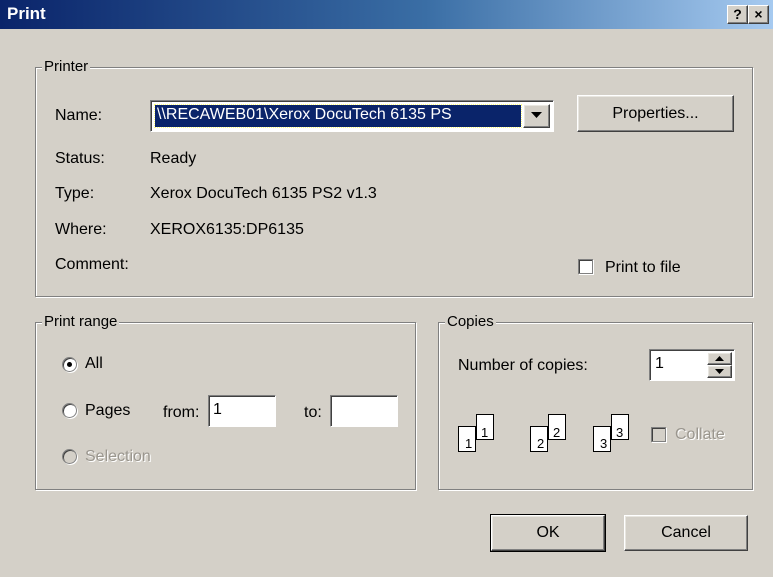 The width and height of the screenshot is (773, 577). I want to click on printer-dropdown-button, so click(536, 116).